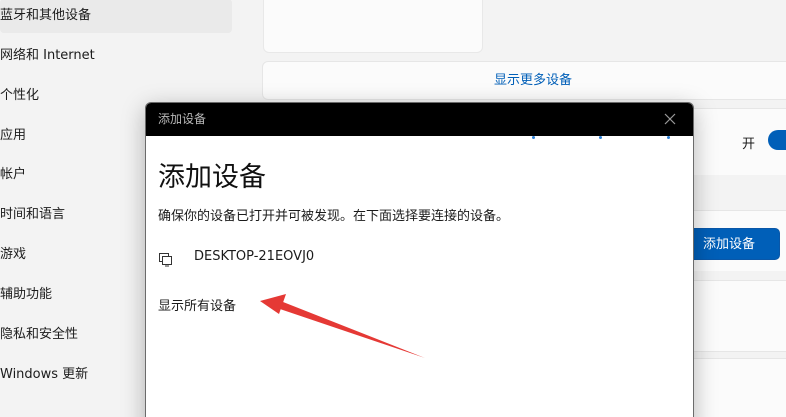 This screenshot has width=786, height=417. What do you see at coordinates (419, 138) in the screenshot?
I see `searching-progress-indicator` at bounding box center [419, 138].